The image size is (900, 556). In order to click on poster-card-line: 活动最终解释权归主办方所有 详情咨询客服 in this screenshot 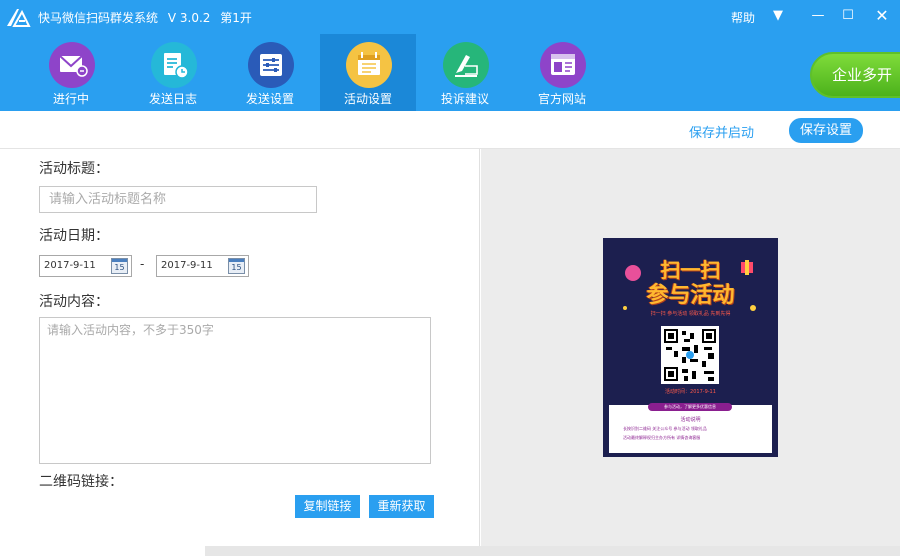, I will do `click(662, 437)`.